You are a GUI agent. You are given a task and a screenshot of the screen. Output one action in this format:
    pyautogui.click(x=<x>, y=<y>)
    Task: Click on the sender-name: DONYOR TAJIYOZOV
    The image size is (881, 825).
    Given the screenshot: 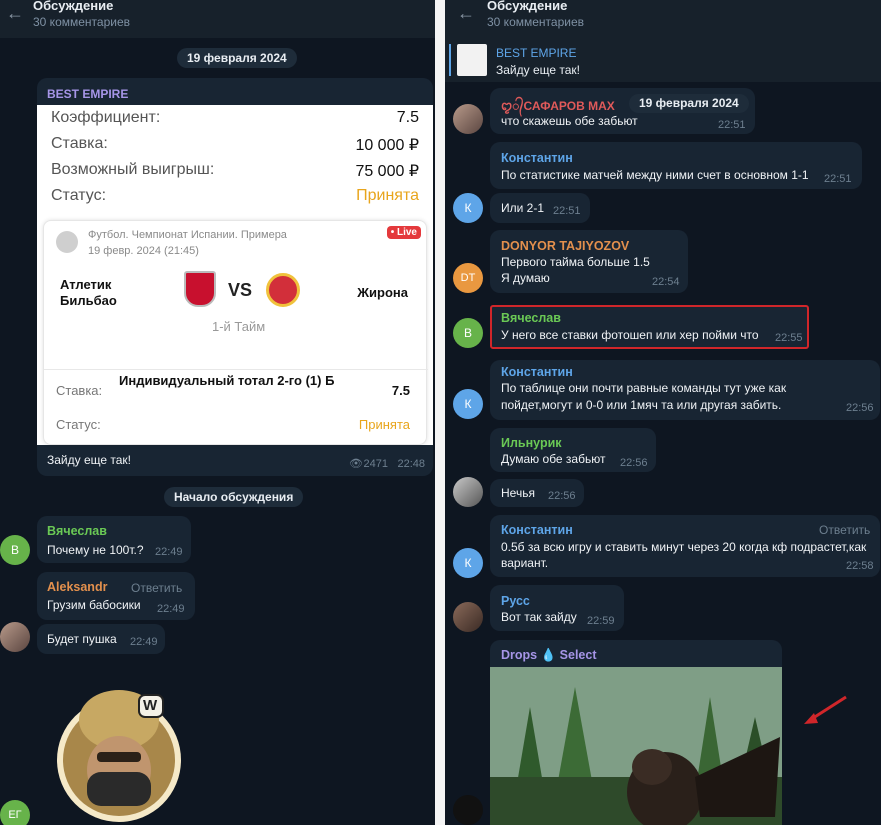 What is the action you would take?
    pyautogui.click(x=565, y=246)
    